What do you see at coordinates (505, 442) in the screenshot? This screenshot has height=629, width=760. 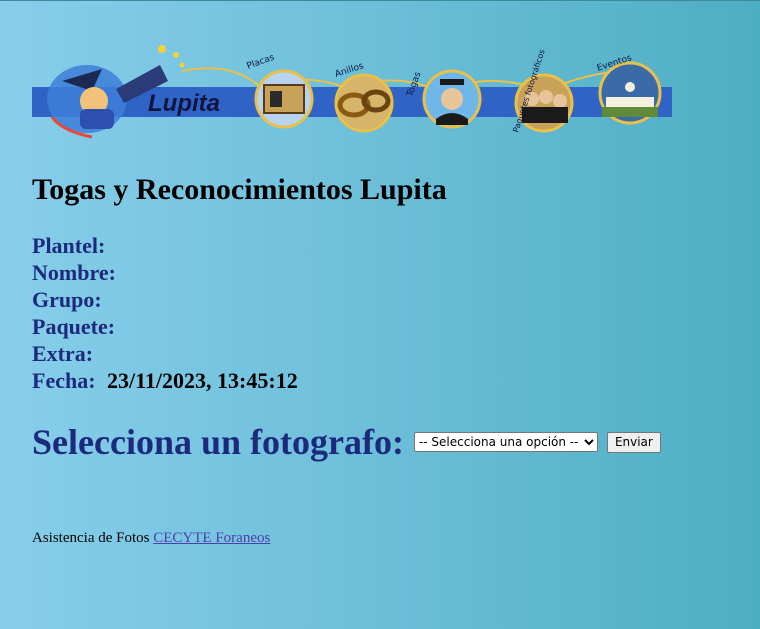 I see `photographer-select: -- Selecciona una opción --` at bounding box center [505, 442].